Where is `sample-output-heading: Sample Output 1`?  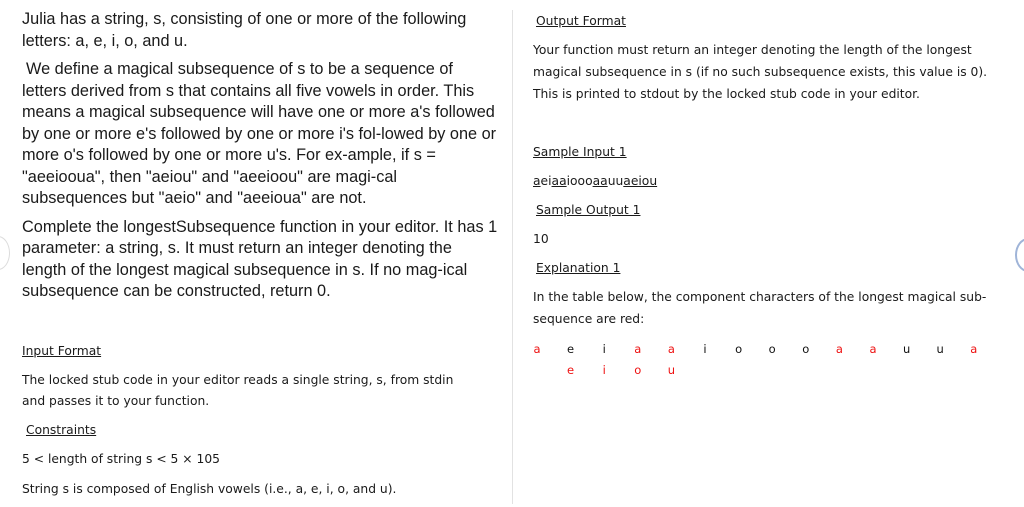 sample-output-heading: Sample Output 1 is located at coordinates (588, 210).